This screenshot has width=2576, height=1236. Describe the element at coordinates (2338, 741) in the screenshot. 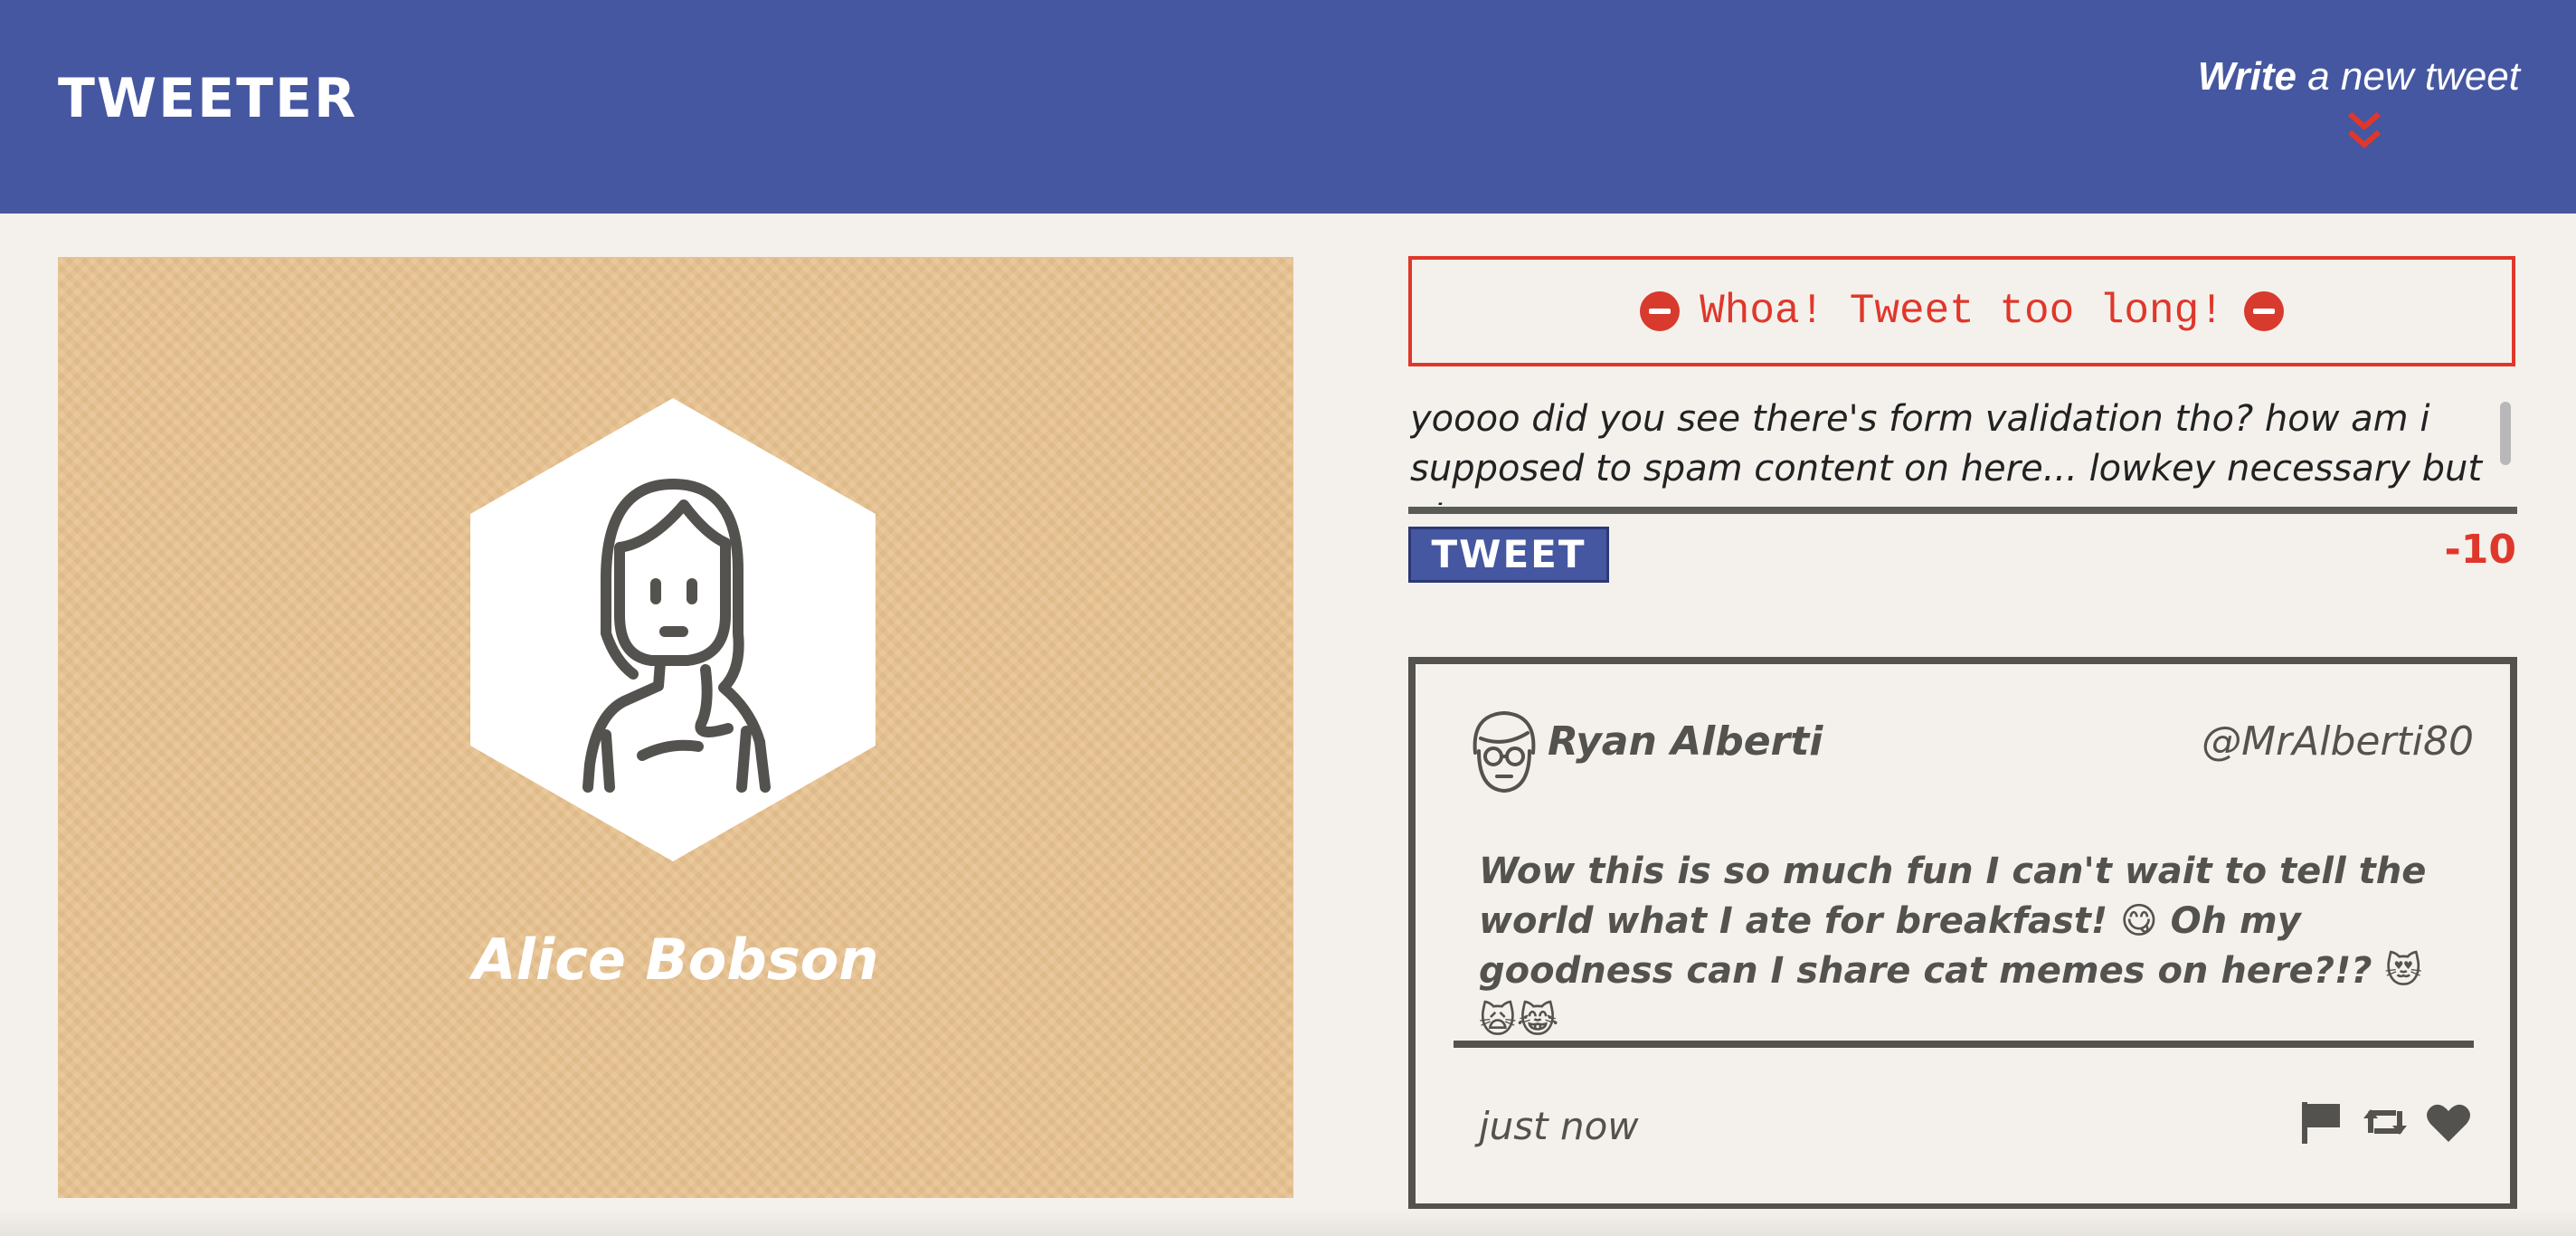

I see `tweet-author-handle: @MrAlberti80` at that location.